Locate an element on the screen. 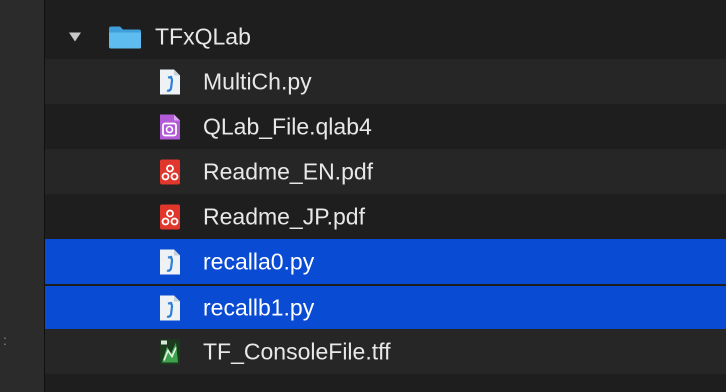 Image resolution: width=726 pixels, height=392 pixels. file-row-readme-en: Readme_EN.pdf is located at coordinates (385, 171).